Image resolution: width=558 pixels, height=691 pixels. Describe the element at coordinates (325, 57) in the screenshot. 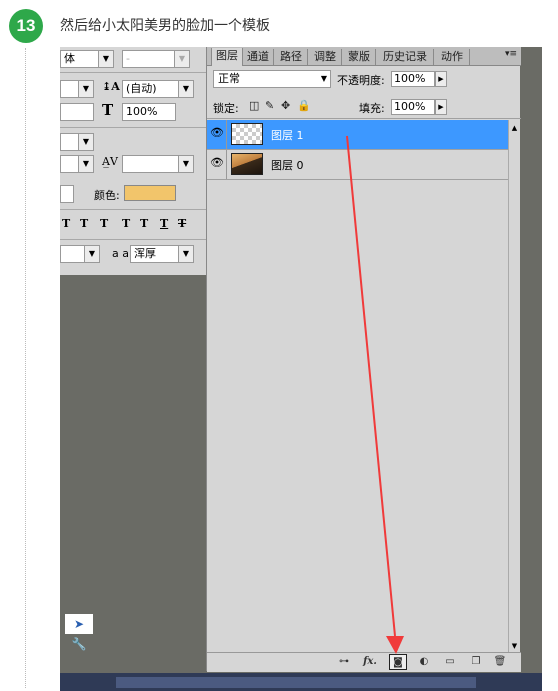

I see `tab-adjustments: 调整` at that location.